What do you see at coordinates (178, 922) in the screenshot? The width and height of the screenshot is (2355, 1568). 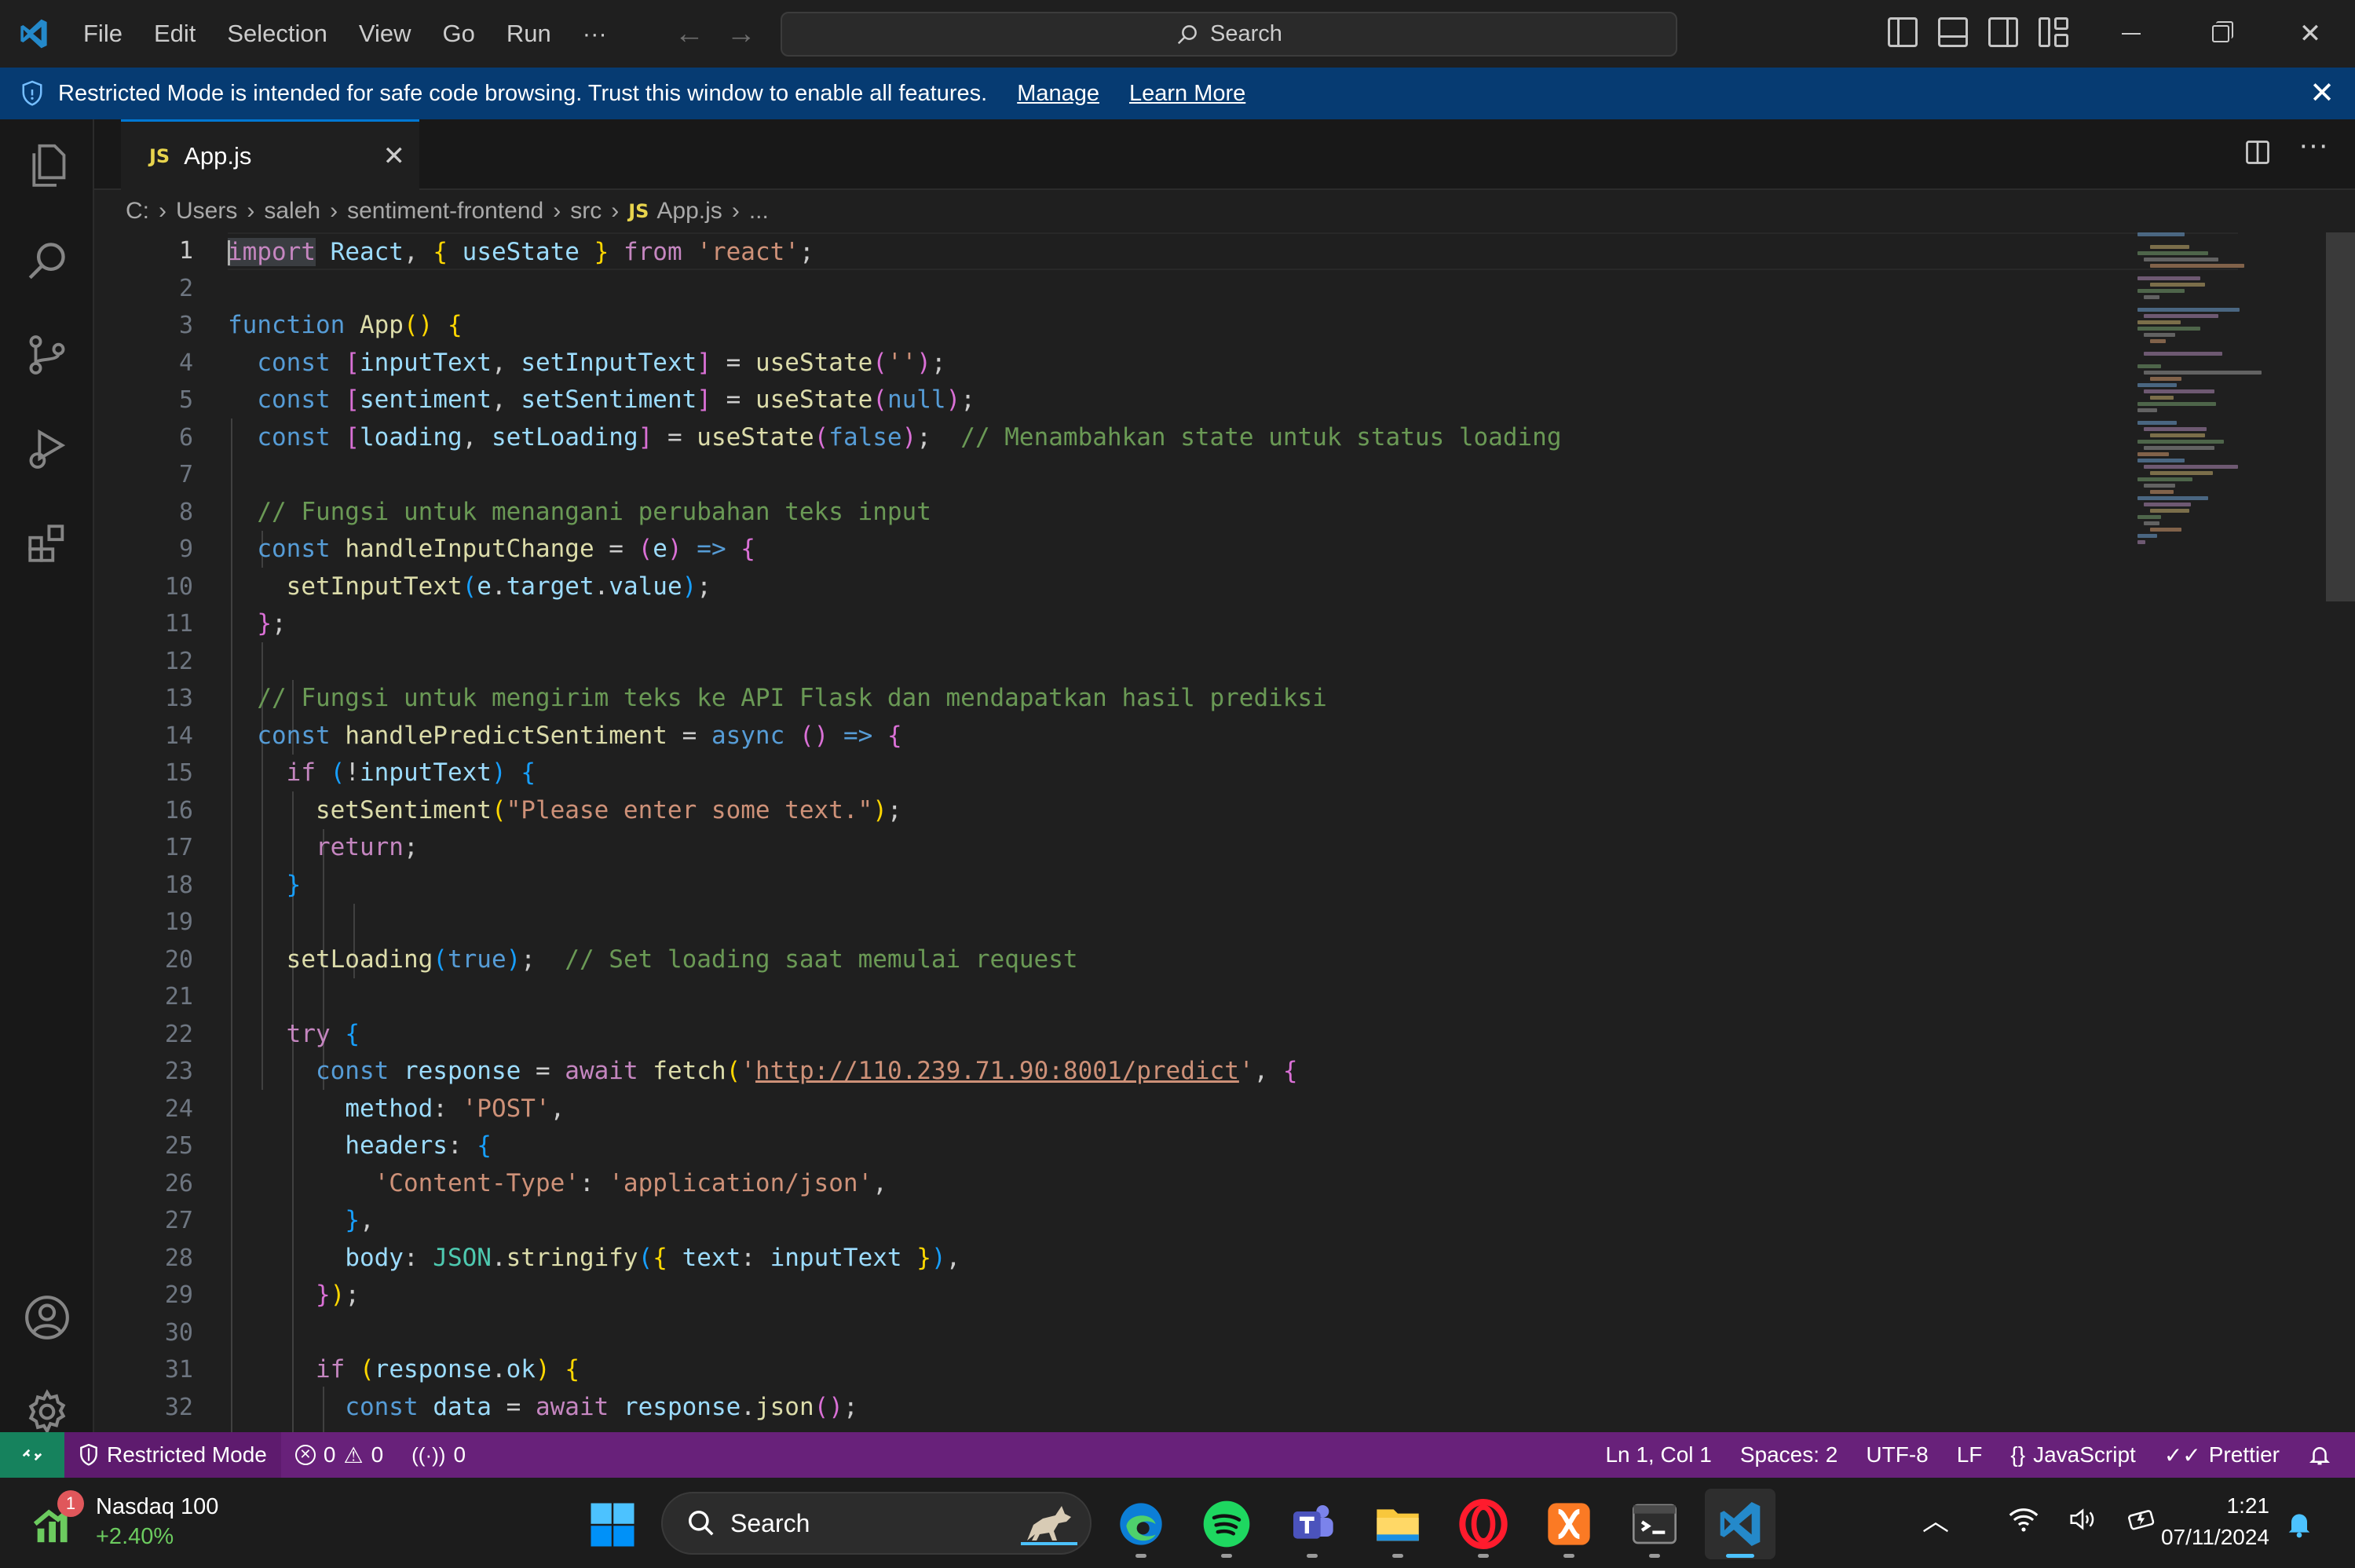 I see `line-number: 19` at bounding box center [178, 922].